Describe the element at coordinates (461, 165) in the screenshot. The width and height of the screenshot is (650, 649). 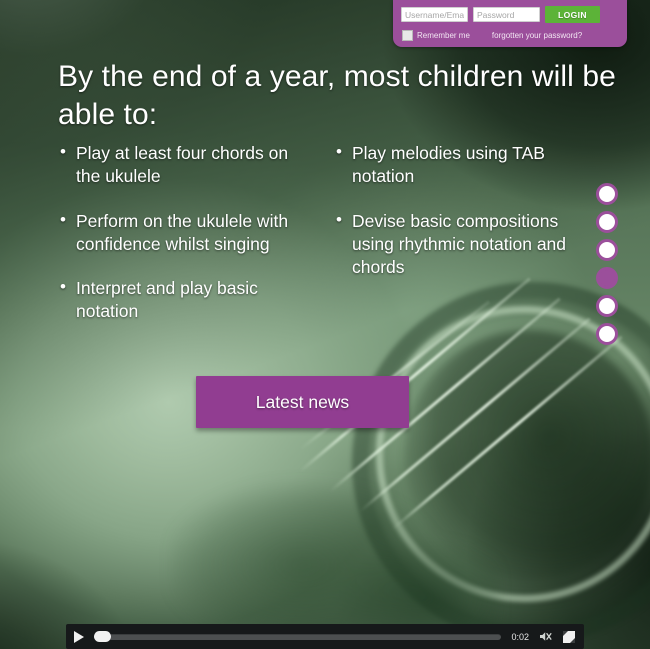
I see `list-item: Play melodies using TAB notation` at that location.